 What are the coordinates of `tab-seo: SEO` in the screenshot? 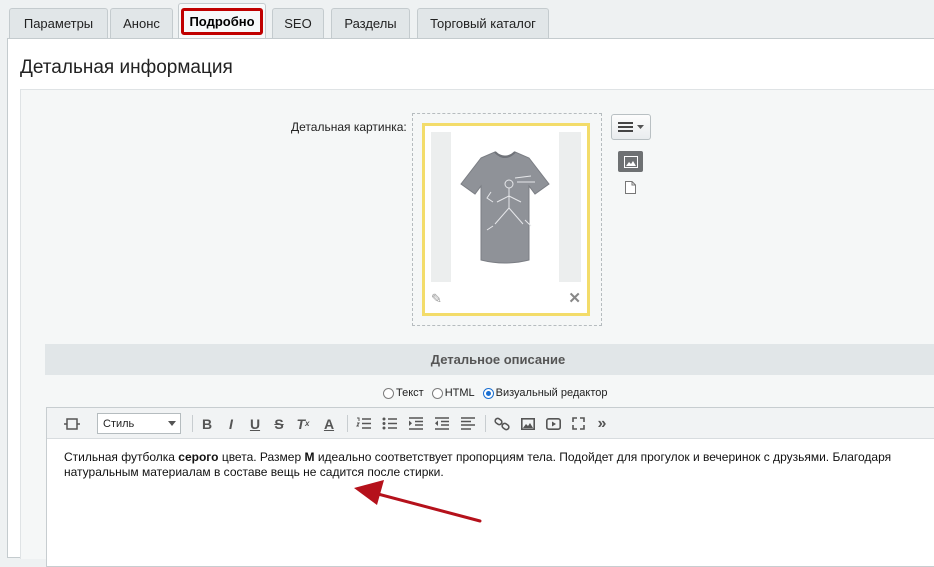 It's located at (298, 23).